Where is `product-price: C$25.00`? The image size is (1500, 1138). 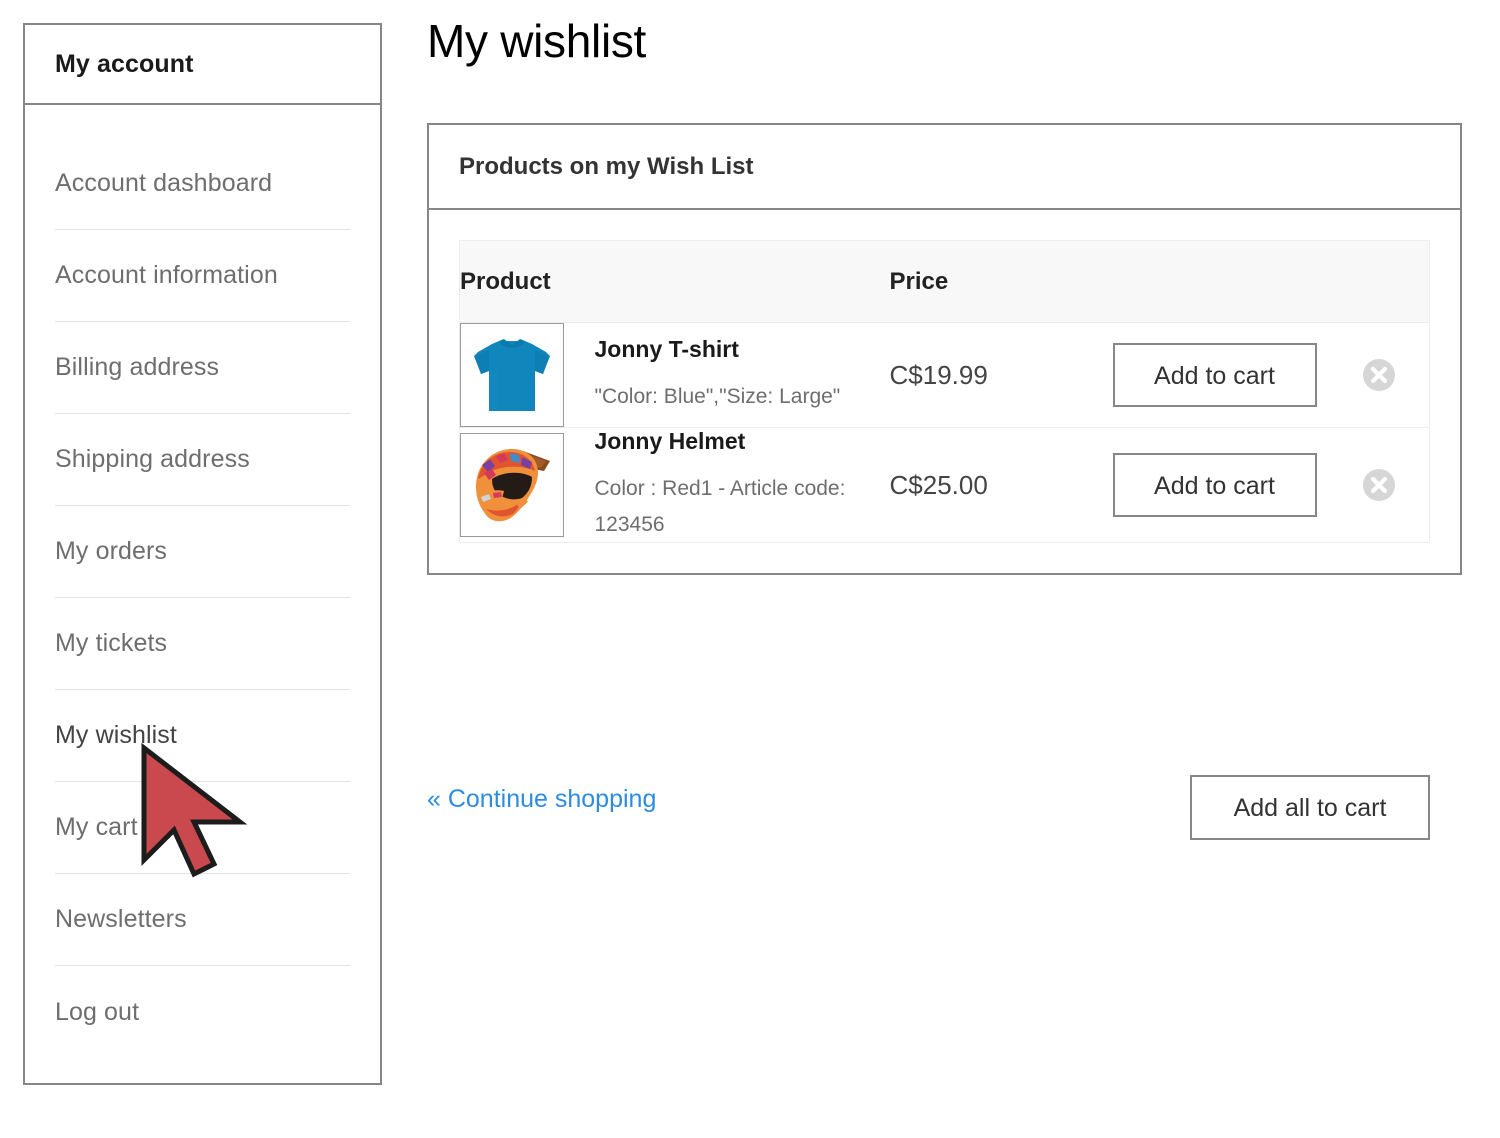 product-price: C$25.00 is located at coordinates (938, 484).